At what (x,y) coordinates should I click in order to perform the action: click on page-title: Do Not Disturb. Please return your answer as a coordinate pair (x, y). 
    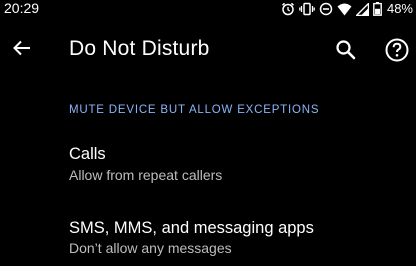
    Looking at the image, I should click on (139, 48).